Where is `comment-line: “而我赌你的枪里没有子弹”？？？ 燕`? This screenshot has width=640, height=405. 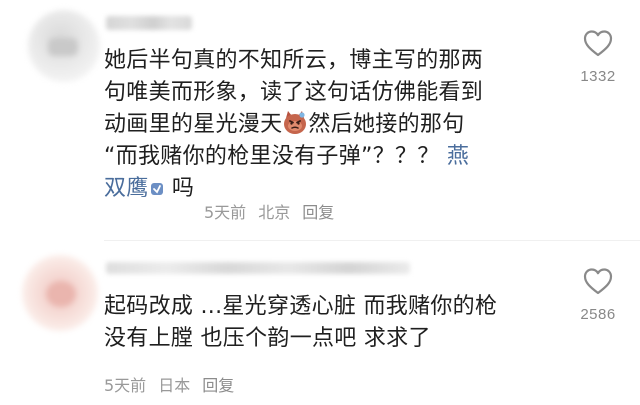
comment-line: “而我赌你的枪里没有子弹”？？？ 燕 is located at coordinates (324, 157).